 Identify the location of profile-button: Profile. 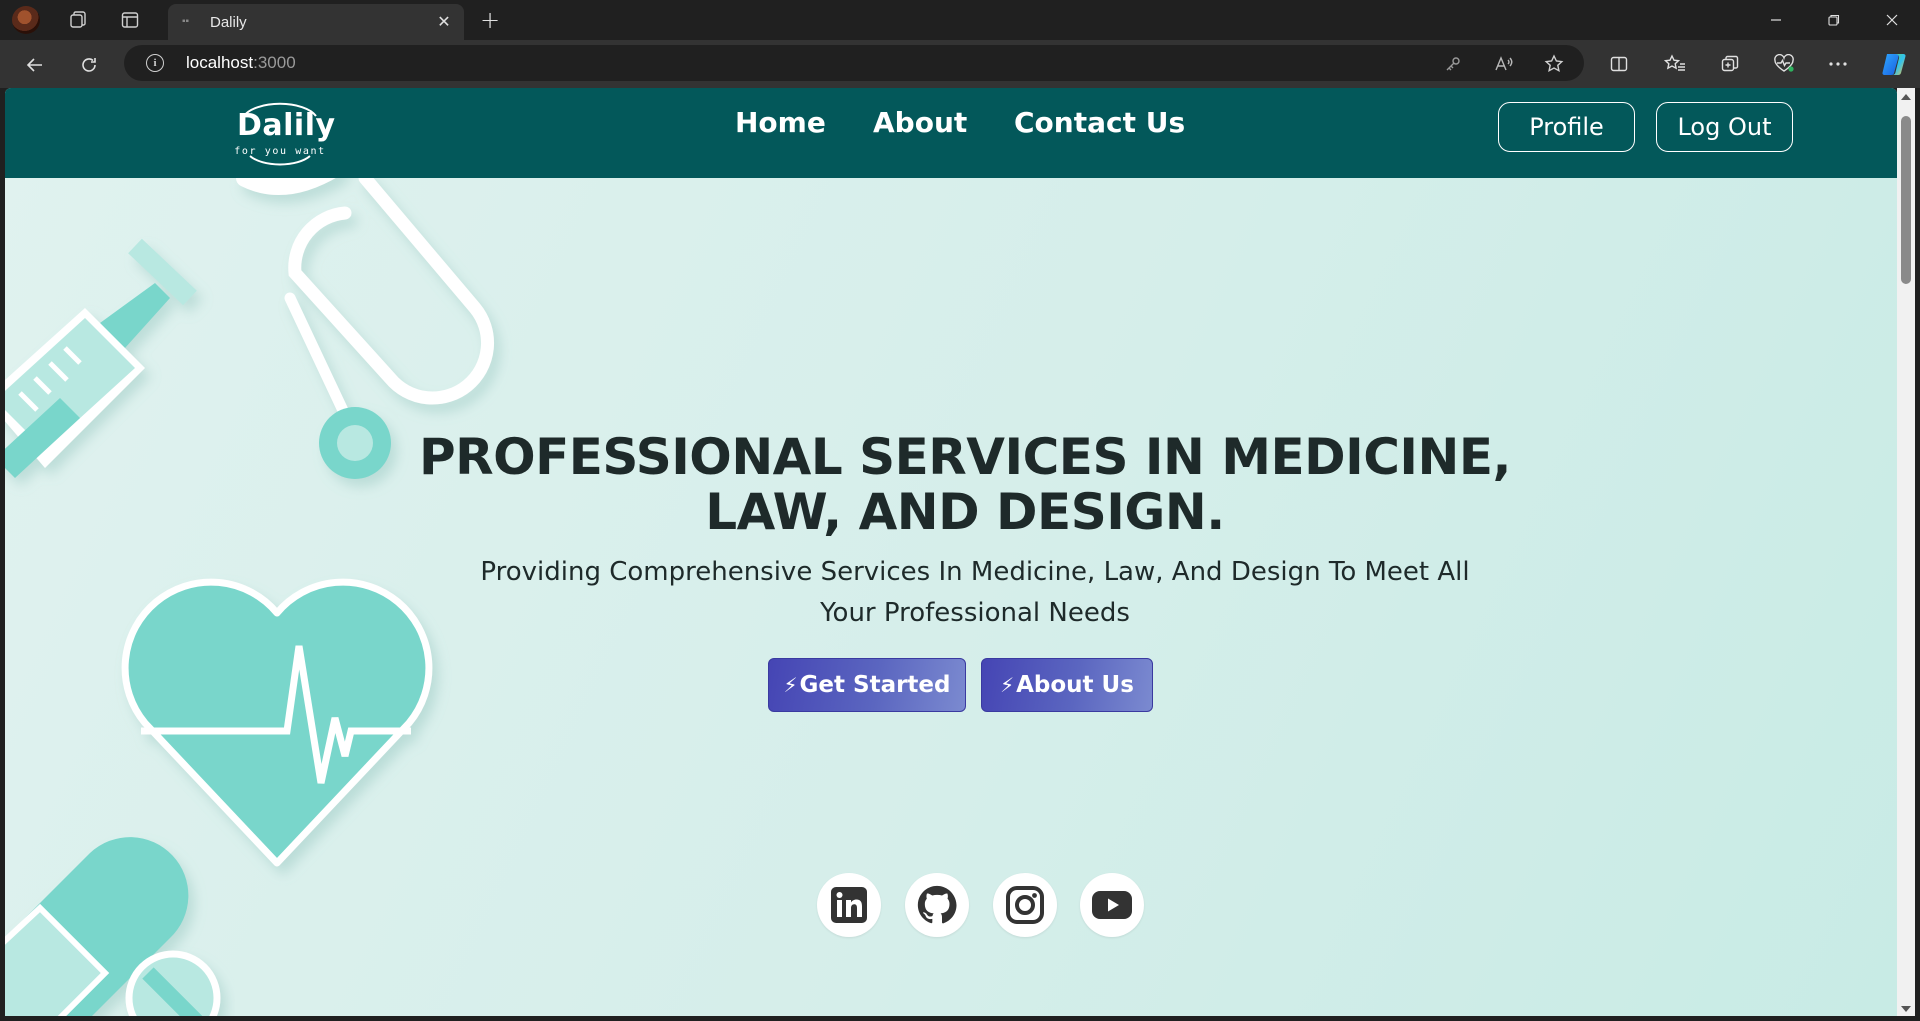
(1566, 127).